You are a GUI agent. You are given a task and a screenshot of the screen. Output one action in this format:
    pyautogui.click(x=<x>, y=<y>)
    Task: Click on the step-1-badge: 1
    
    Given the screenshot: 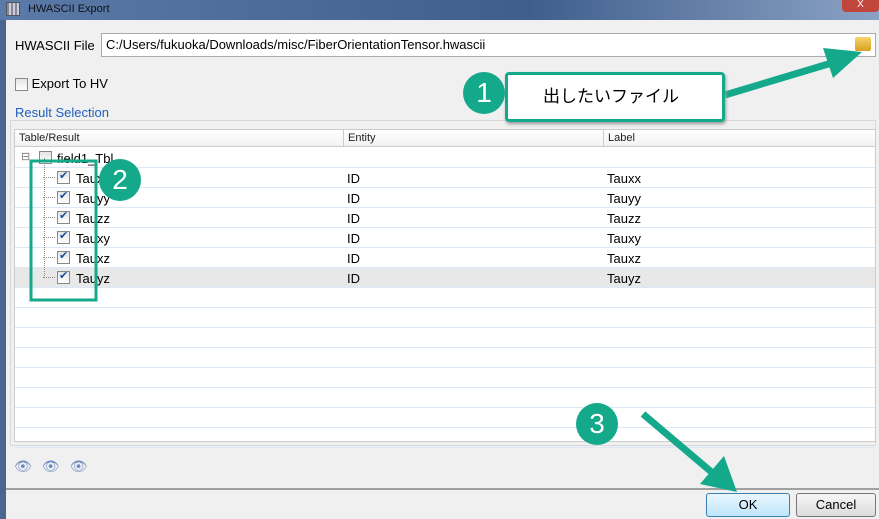 What is the action you would take?
    pyautogui.click(x=484, y=93)
    